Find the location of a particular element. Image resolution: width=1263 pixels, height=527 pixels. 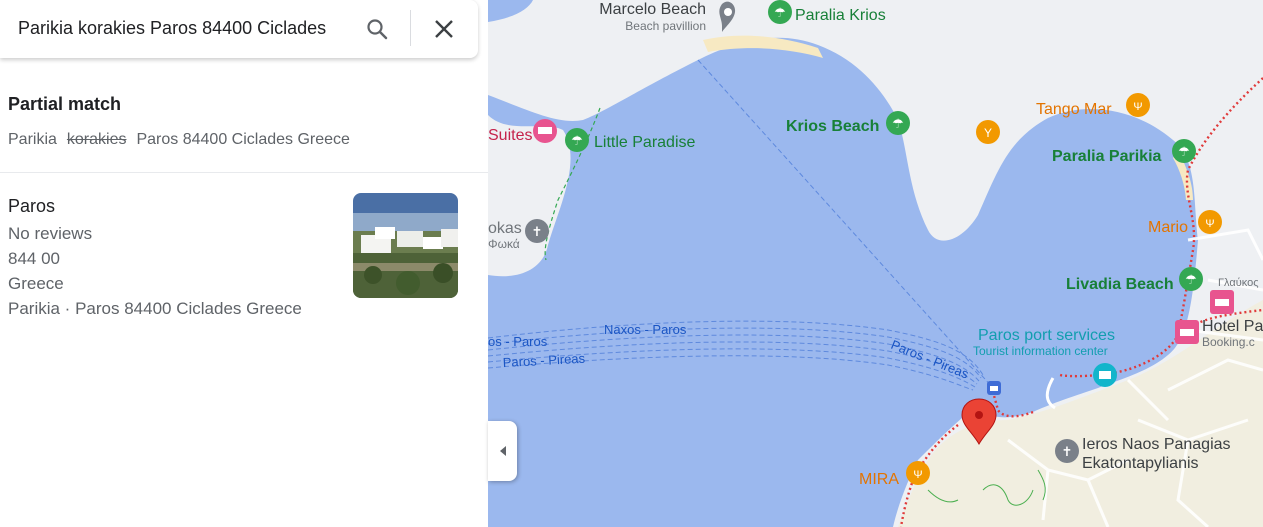

label-naxos-paros: Naxos - Paros is located at coordinates (645, 329).